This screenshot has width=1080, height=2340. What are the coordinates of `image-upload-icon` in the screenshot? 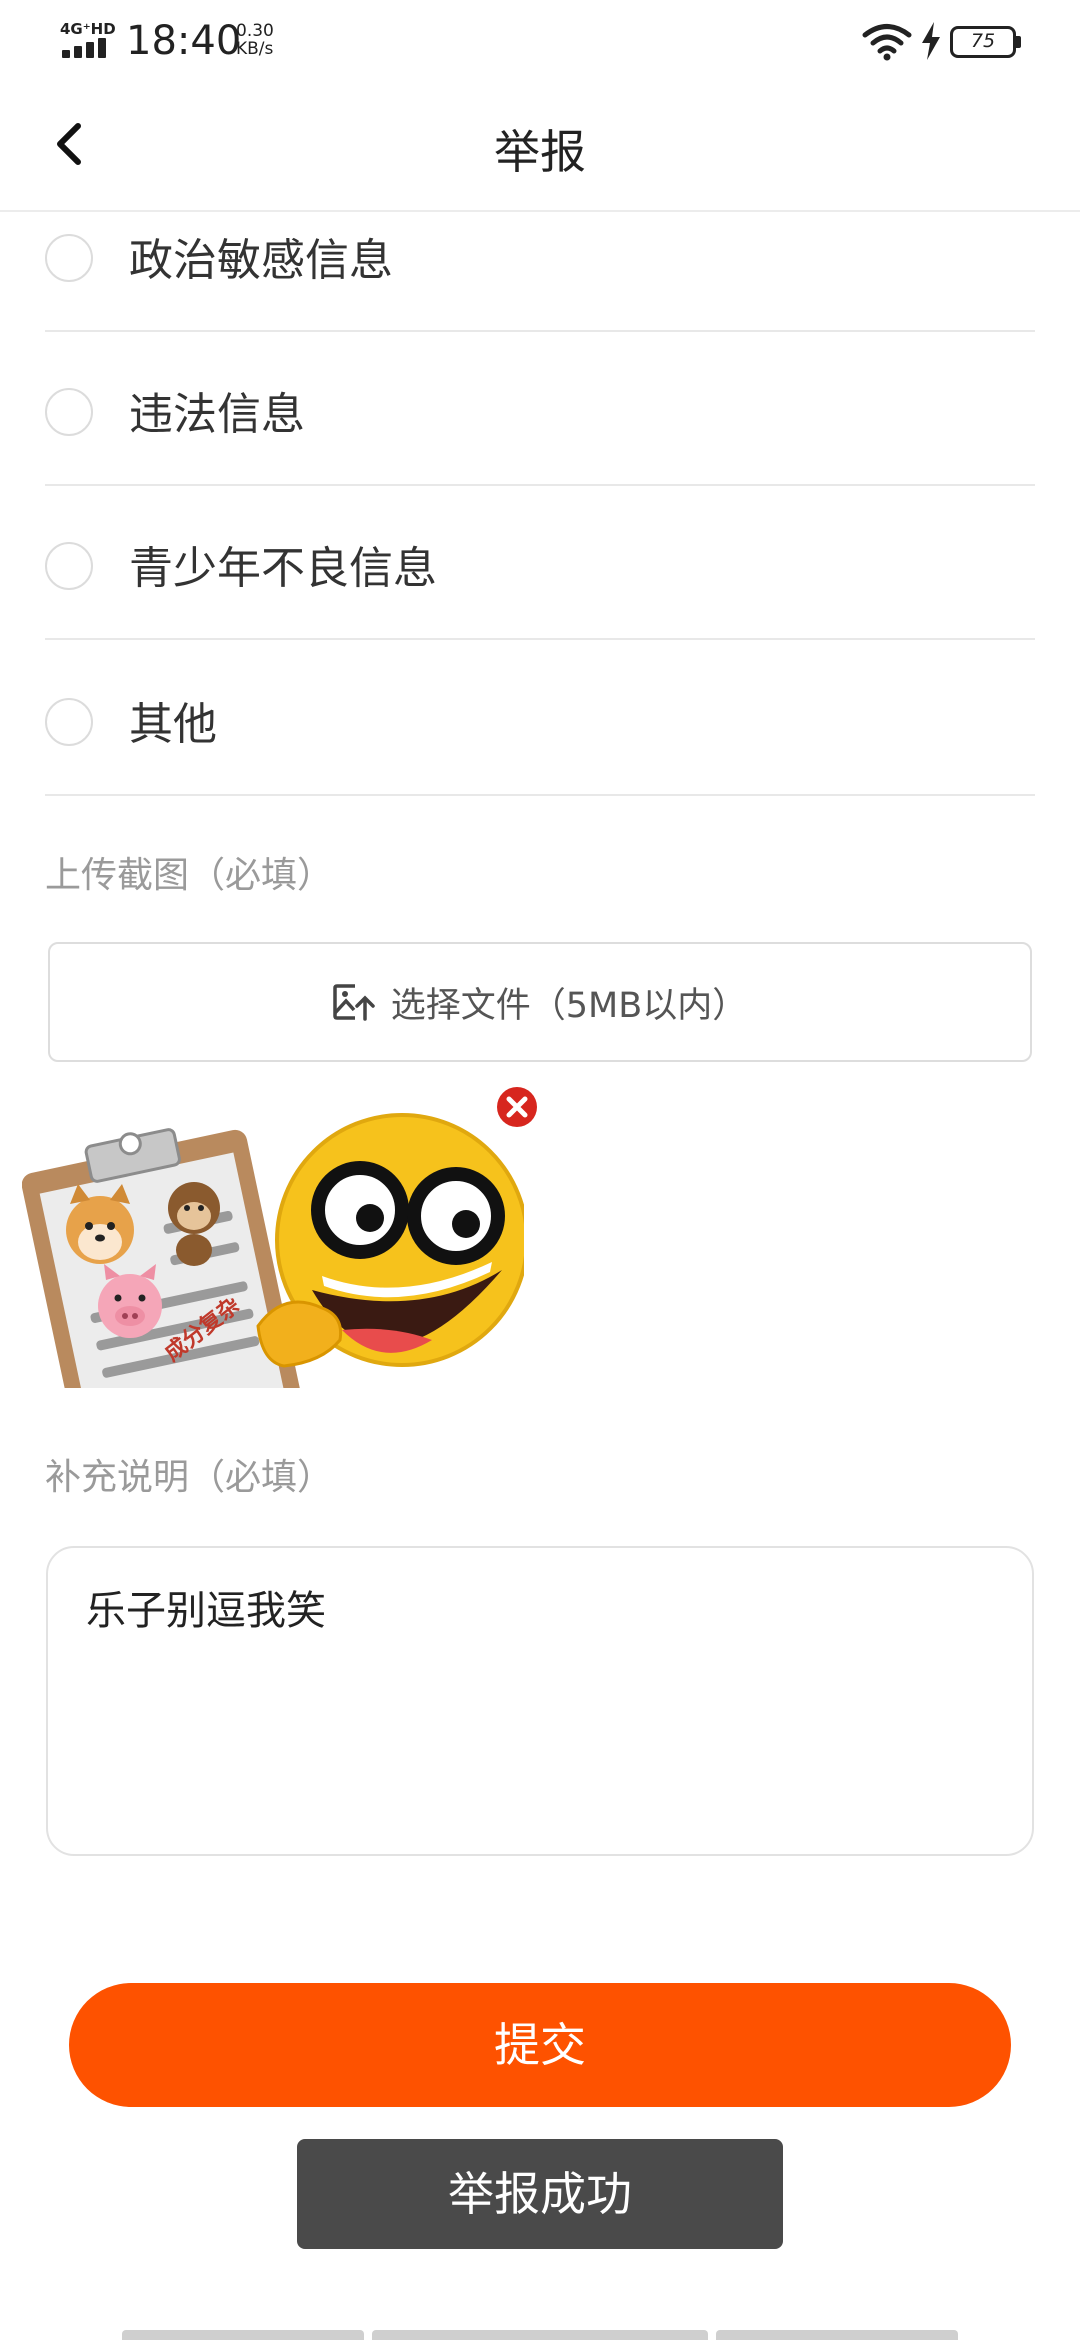 It's located at (354, 1002).